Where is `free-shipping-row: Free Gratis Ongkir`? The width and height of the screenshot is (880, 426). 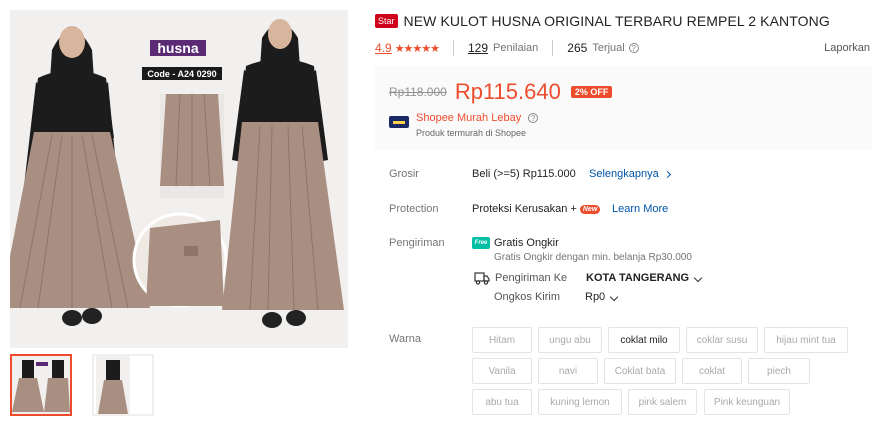 free-shipping-row: Free Gratis Ongkir is located at coordinates (515, 243).